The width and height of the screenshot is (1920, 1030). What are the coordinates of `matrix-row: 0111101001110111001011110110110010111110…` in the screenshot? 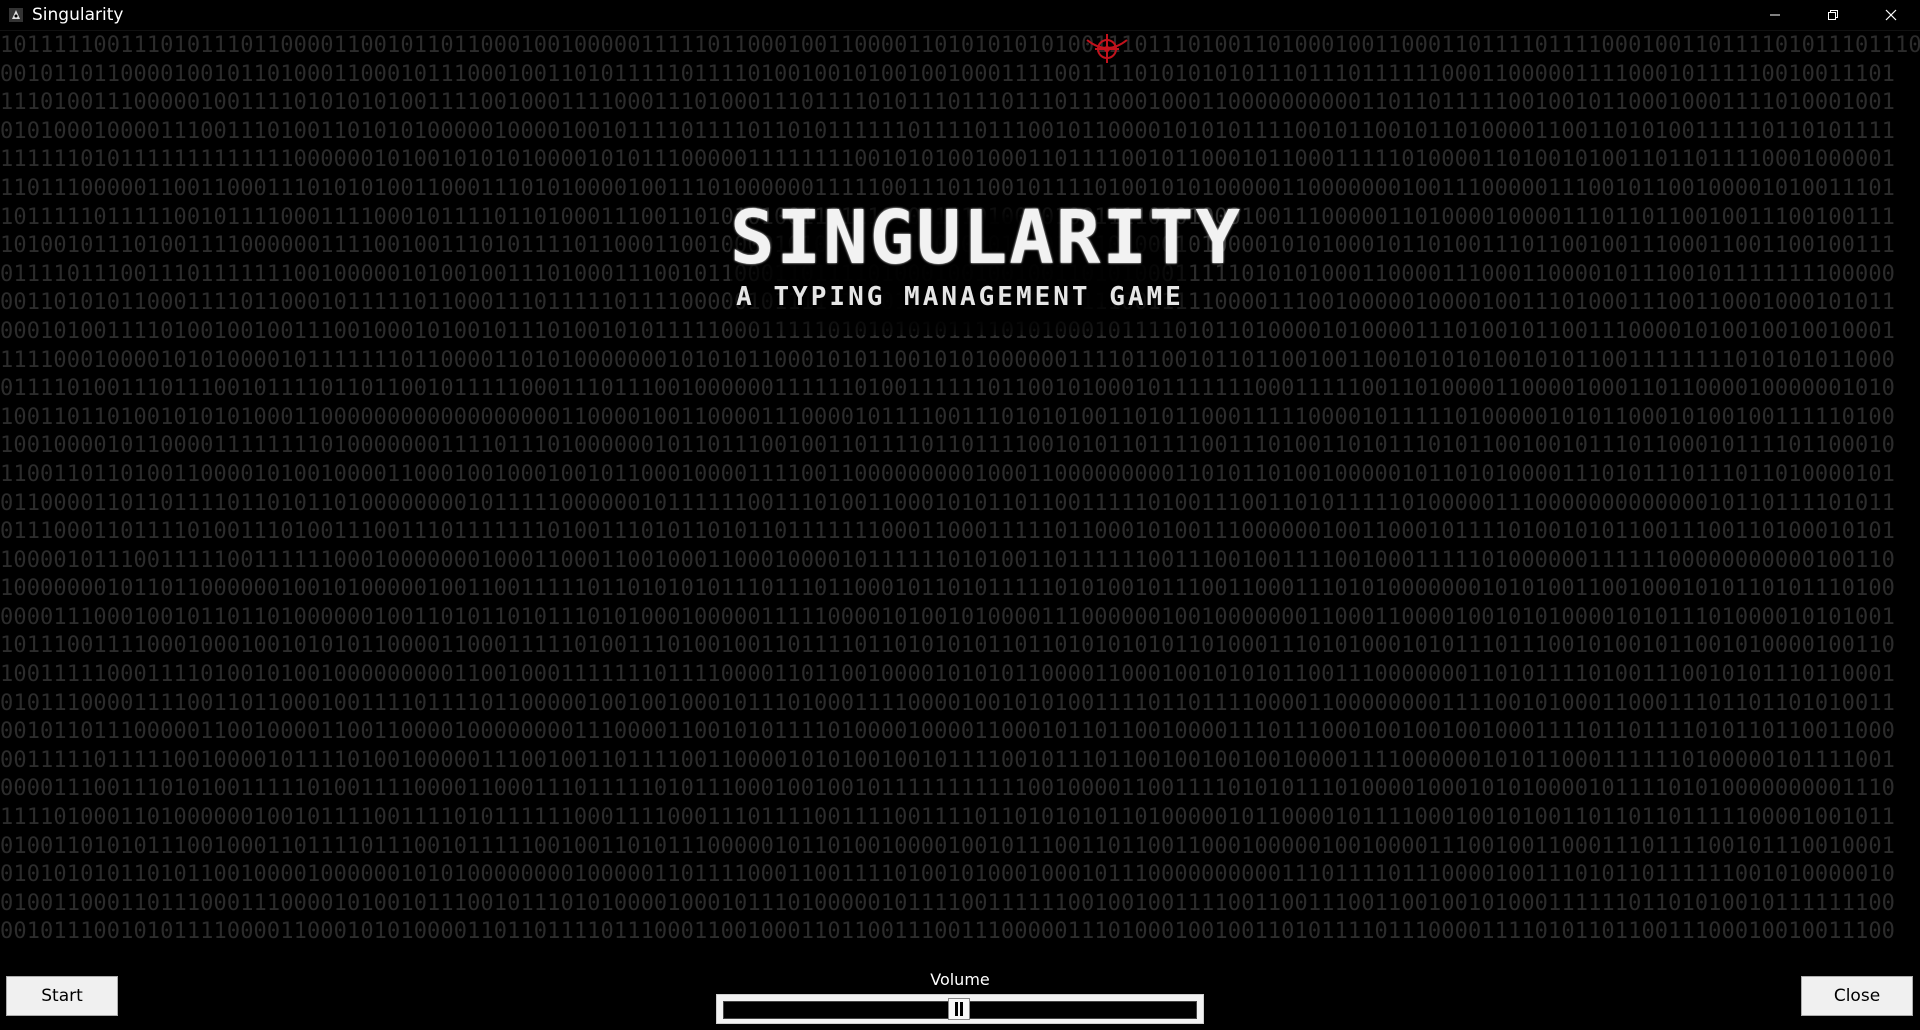 It's located at (948, 389).